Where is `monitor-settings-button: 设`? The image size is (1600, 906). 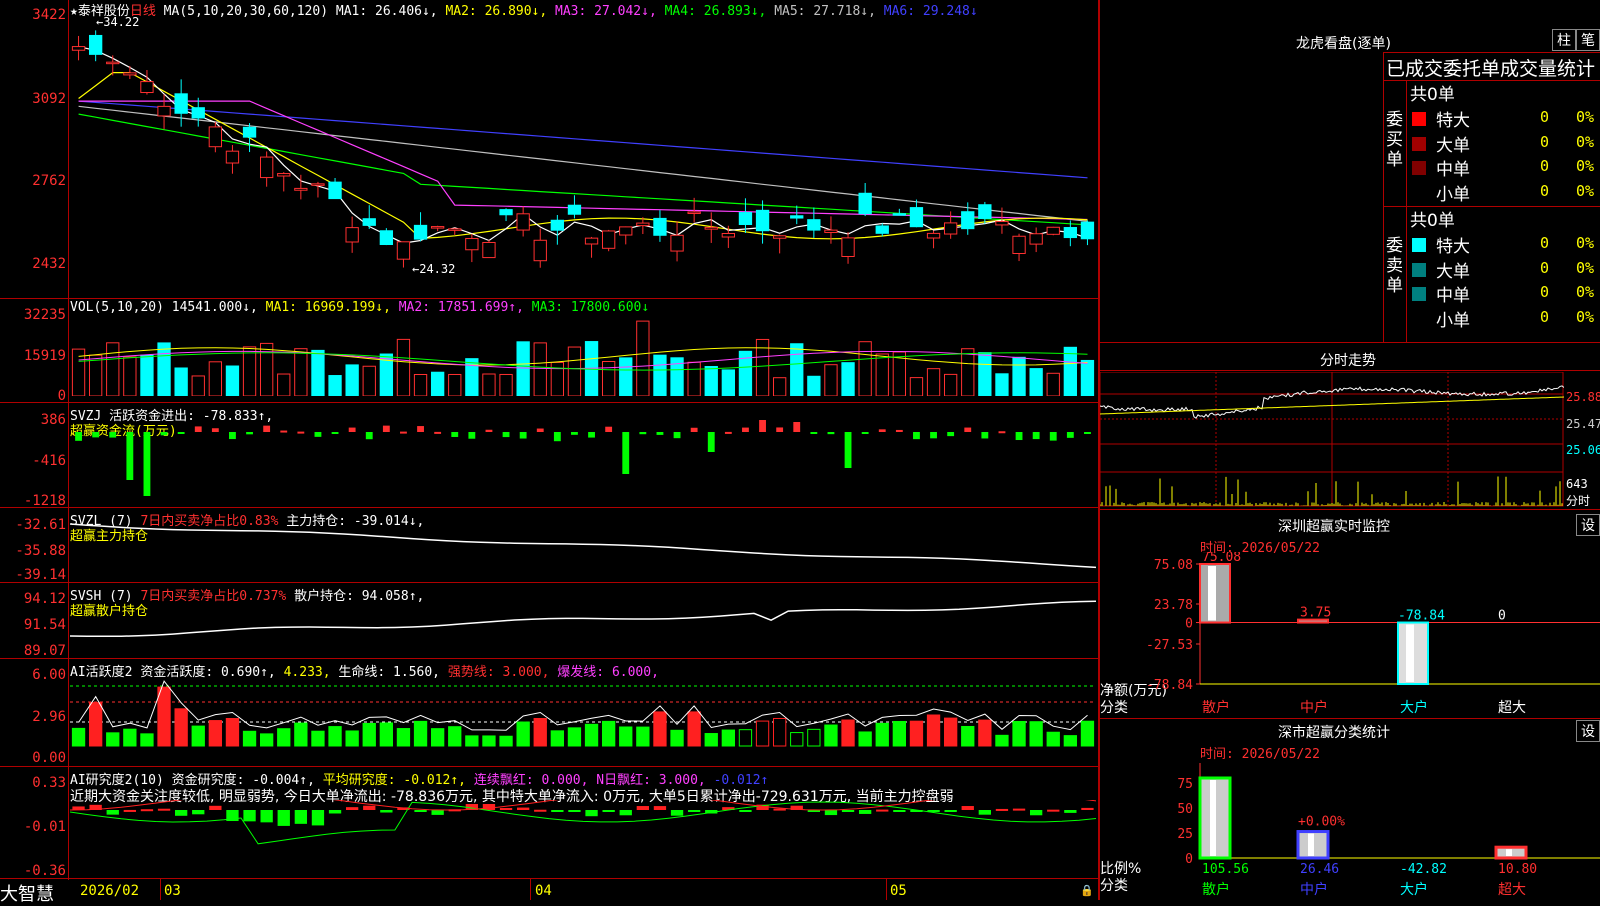
monitor-settings-button: 设 is located at coordinates (1588, 525).